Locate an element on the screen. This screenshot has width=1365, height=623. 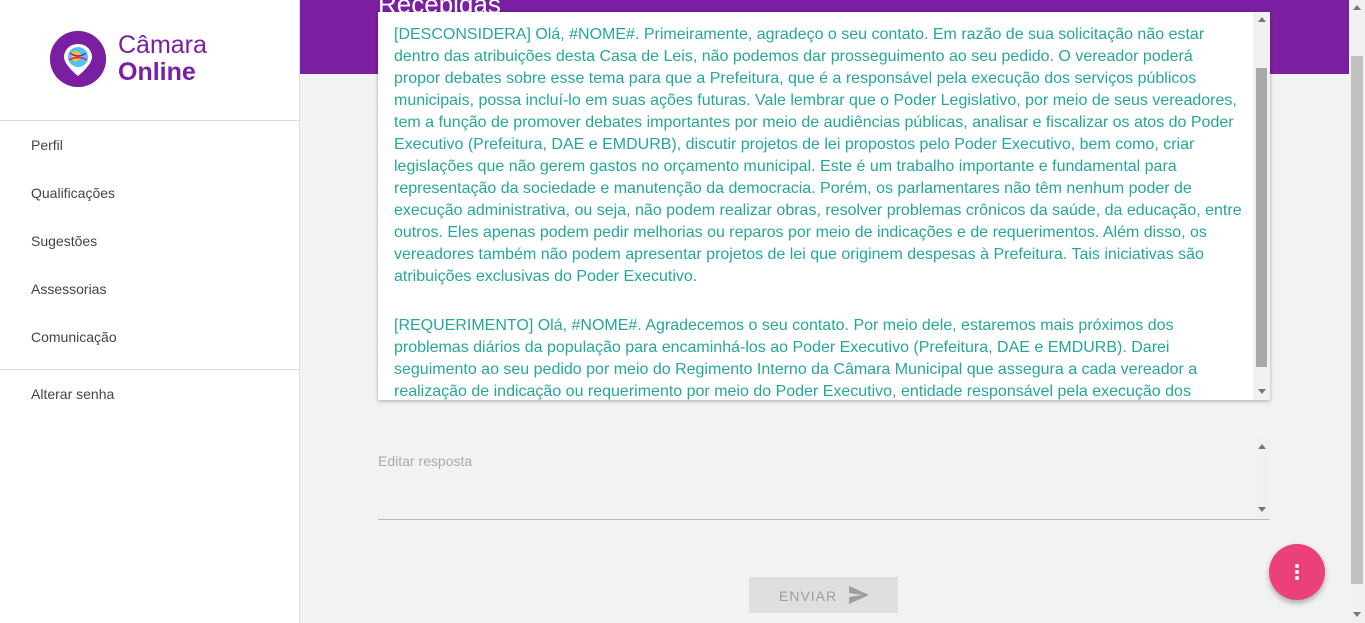
sidebar-item-sugestoes: Sugestões is located at coordinates (64, 241).